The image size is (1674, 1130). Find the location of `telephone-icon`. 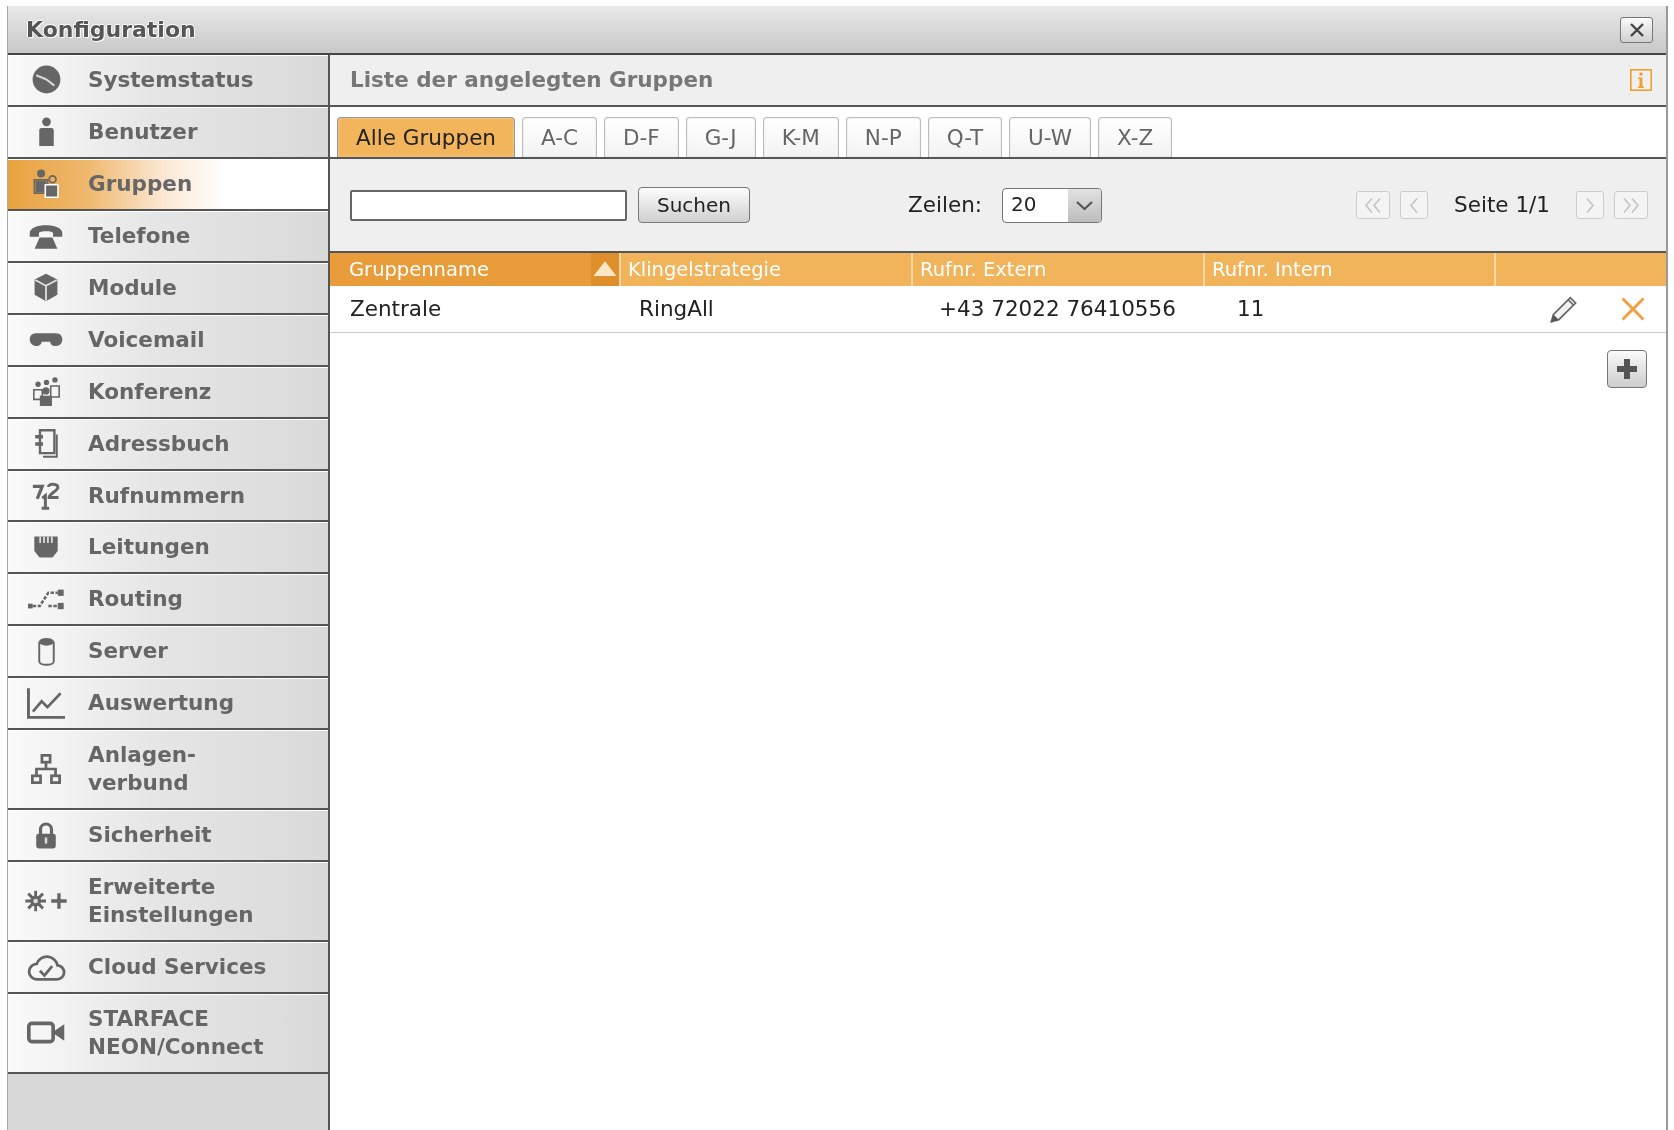

telephone-icon is located at coordinates (46, 235).